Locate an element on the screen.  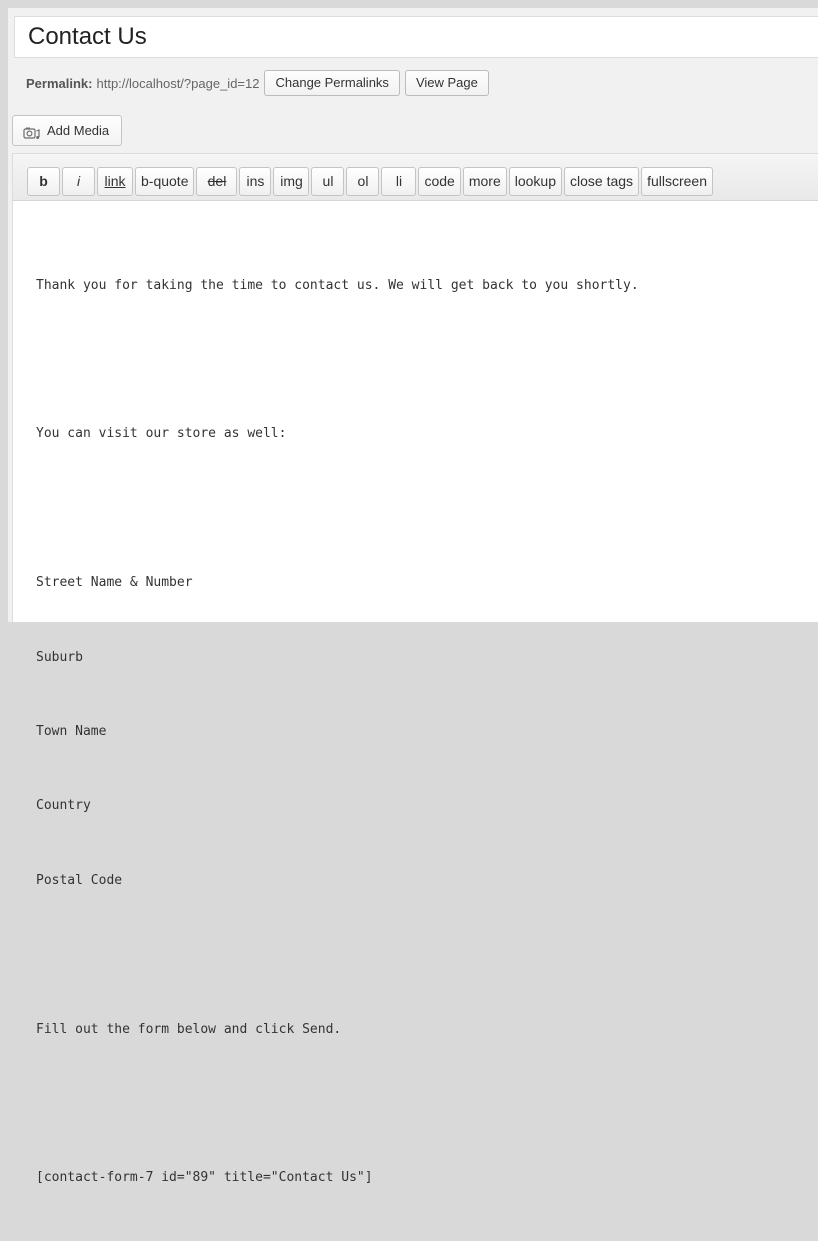
add-media-button: Add Media is located at coordinates (67, 130).